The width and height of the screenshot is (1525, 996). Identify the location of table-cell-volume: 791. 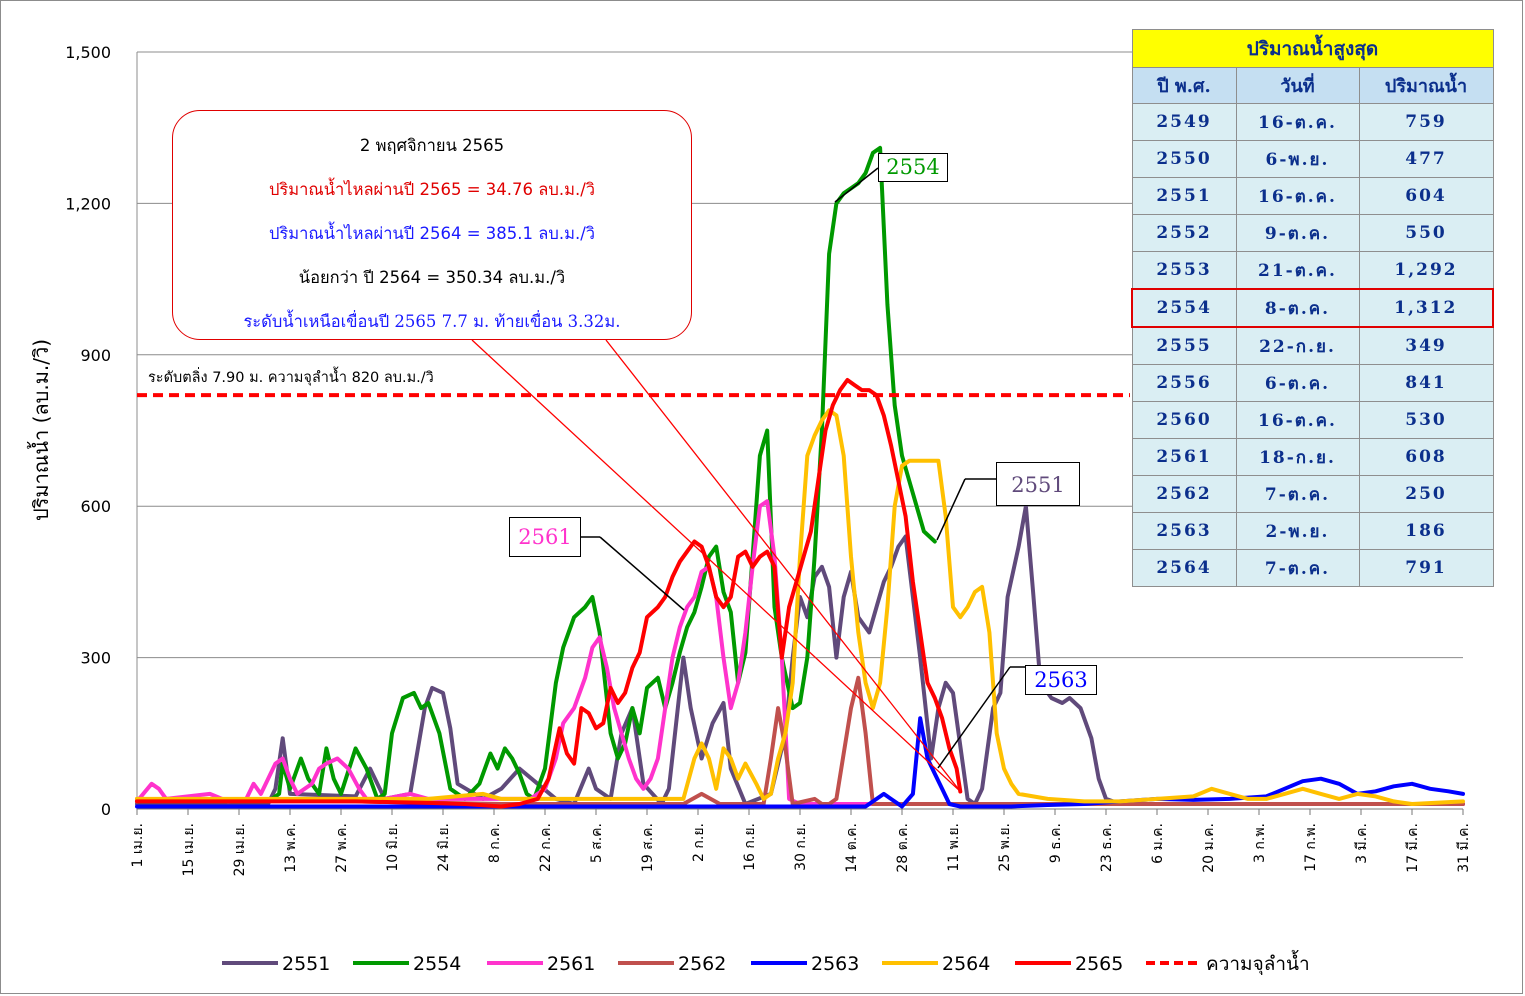
(1426, 568).